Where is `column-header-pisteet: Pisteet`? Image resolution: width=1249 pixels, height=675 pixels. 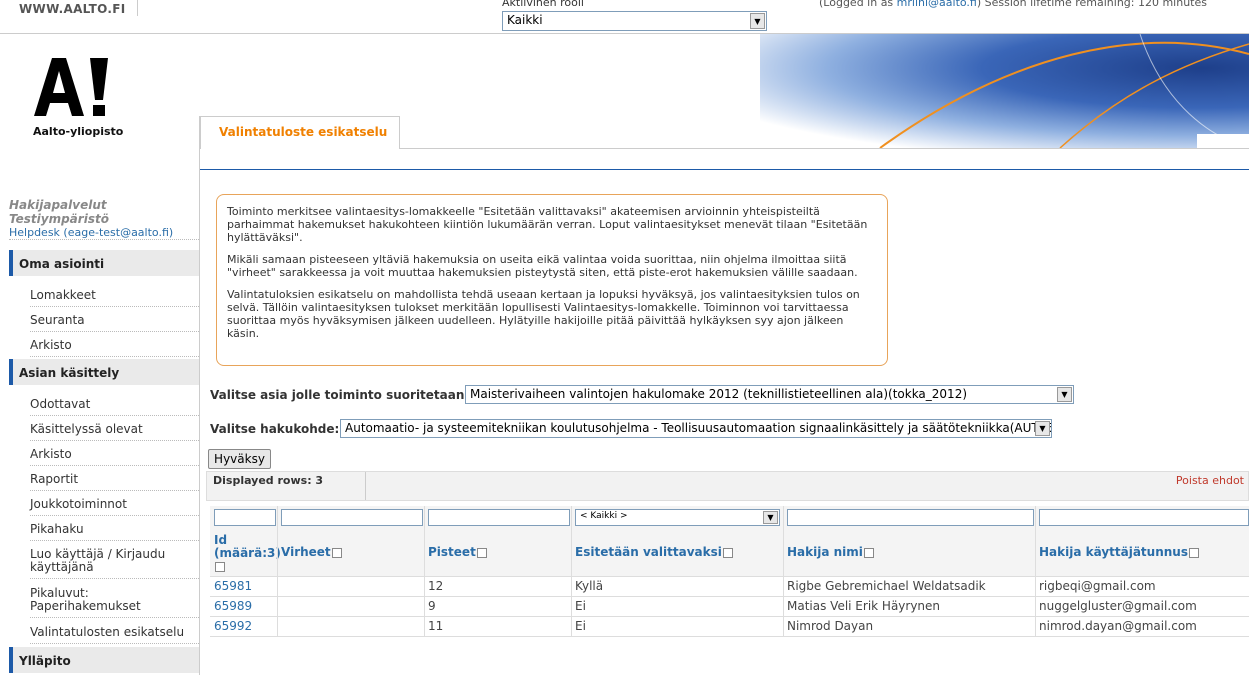 column-header-pisteet: Pisteet is located at coordinates (457, 552).